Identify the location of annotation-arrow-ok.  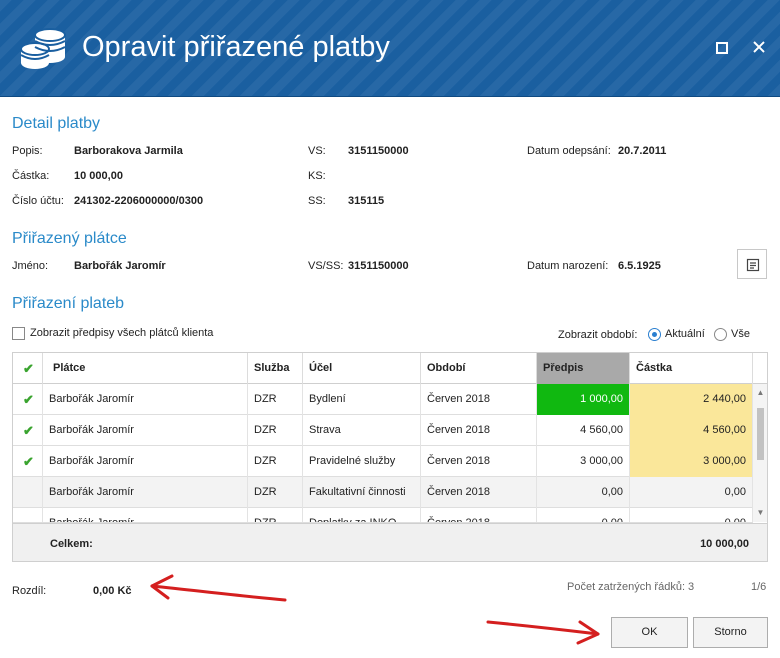
(543, 632).